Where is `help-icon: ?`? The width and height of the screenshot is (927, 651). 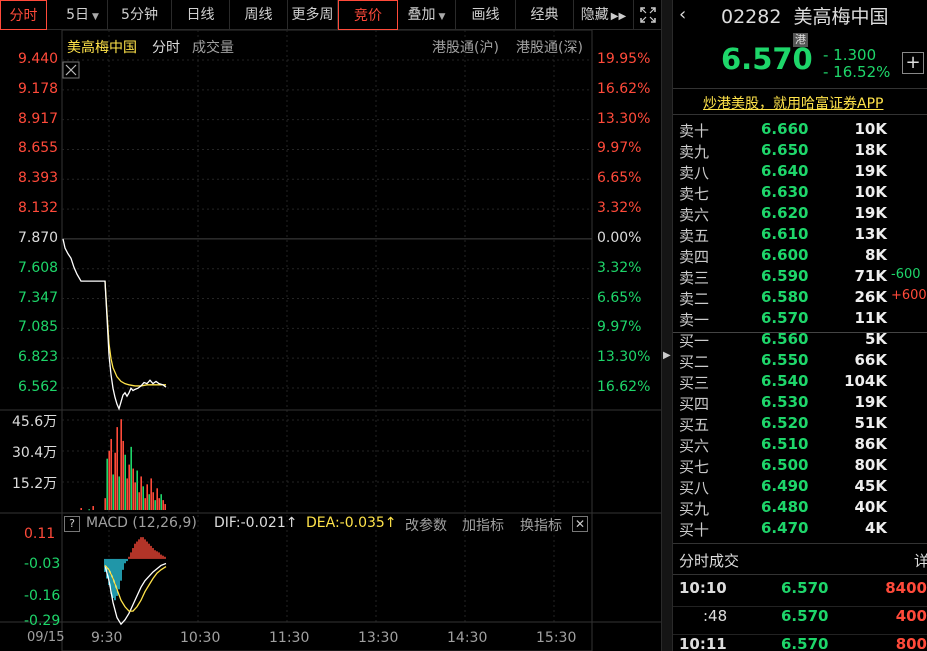 help-icon: ? is located at coordinates (72, 524).